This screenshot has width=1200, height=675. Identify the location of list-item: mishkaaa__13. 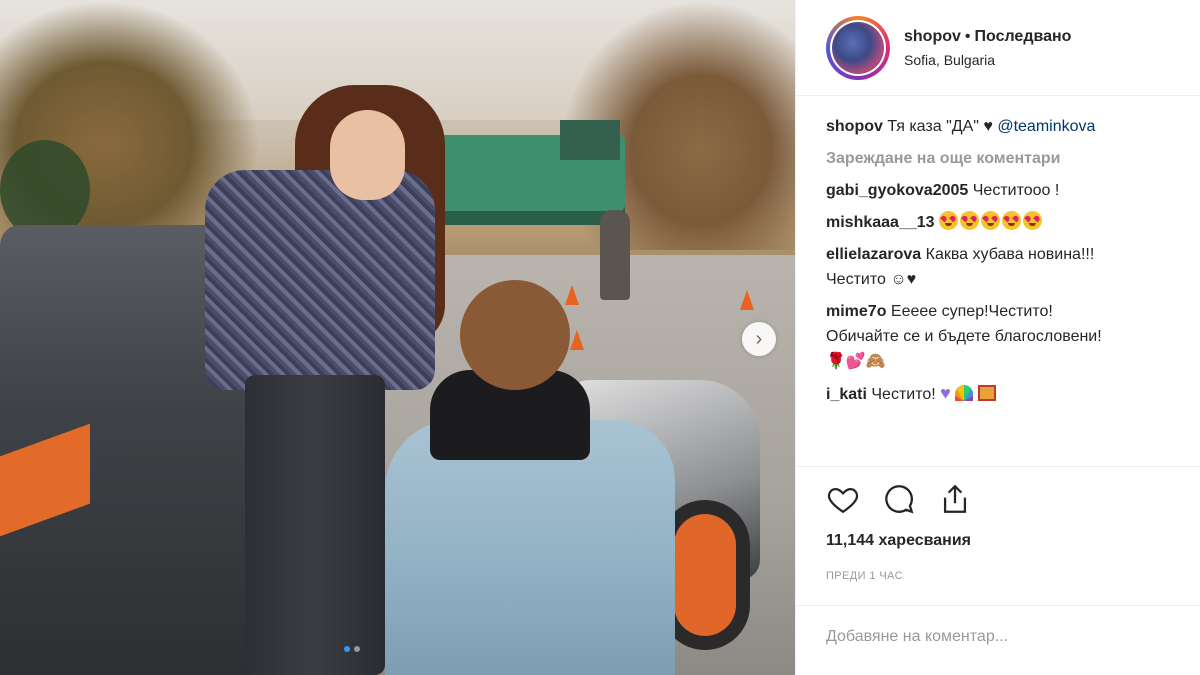
(1013, 222).